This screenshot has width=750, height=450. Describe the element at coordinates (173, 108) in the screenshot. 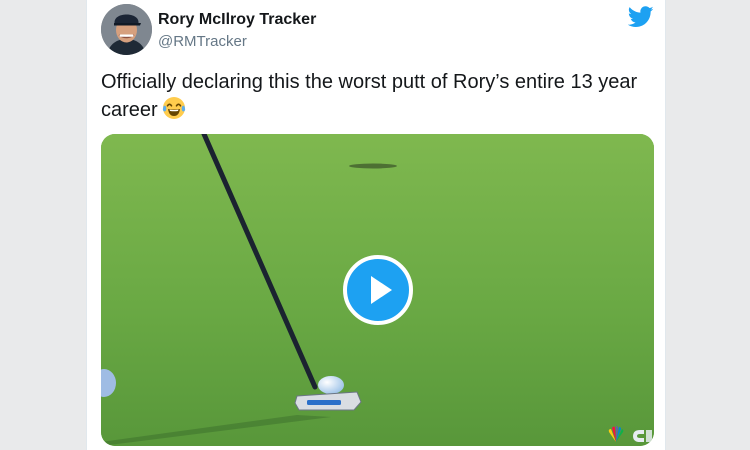

I see `face-with-tears-of-joy-icon` at that location.